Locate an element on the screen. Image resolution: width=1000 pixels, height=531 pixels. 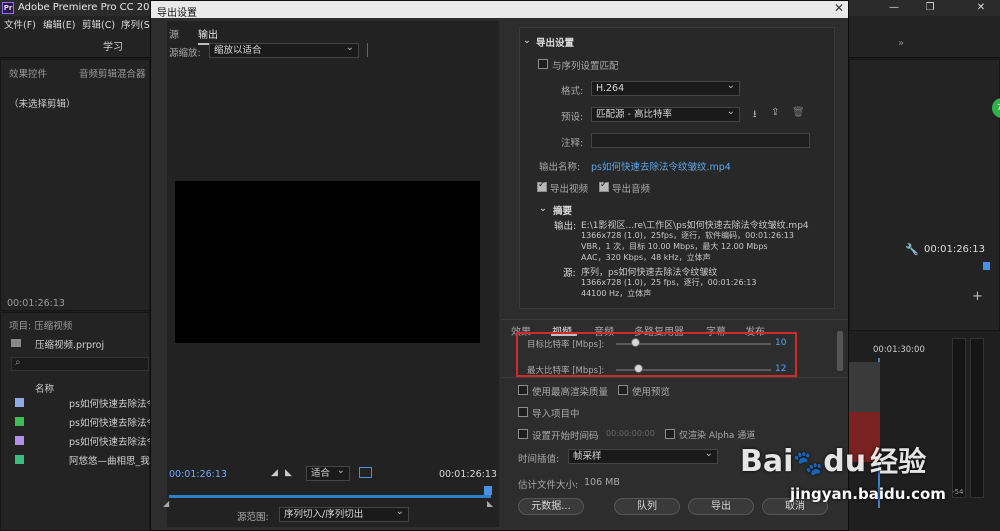
start-timecode-checkbox is located at coordinates (523, 434).